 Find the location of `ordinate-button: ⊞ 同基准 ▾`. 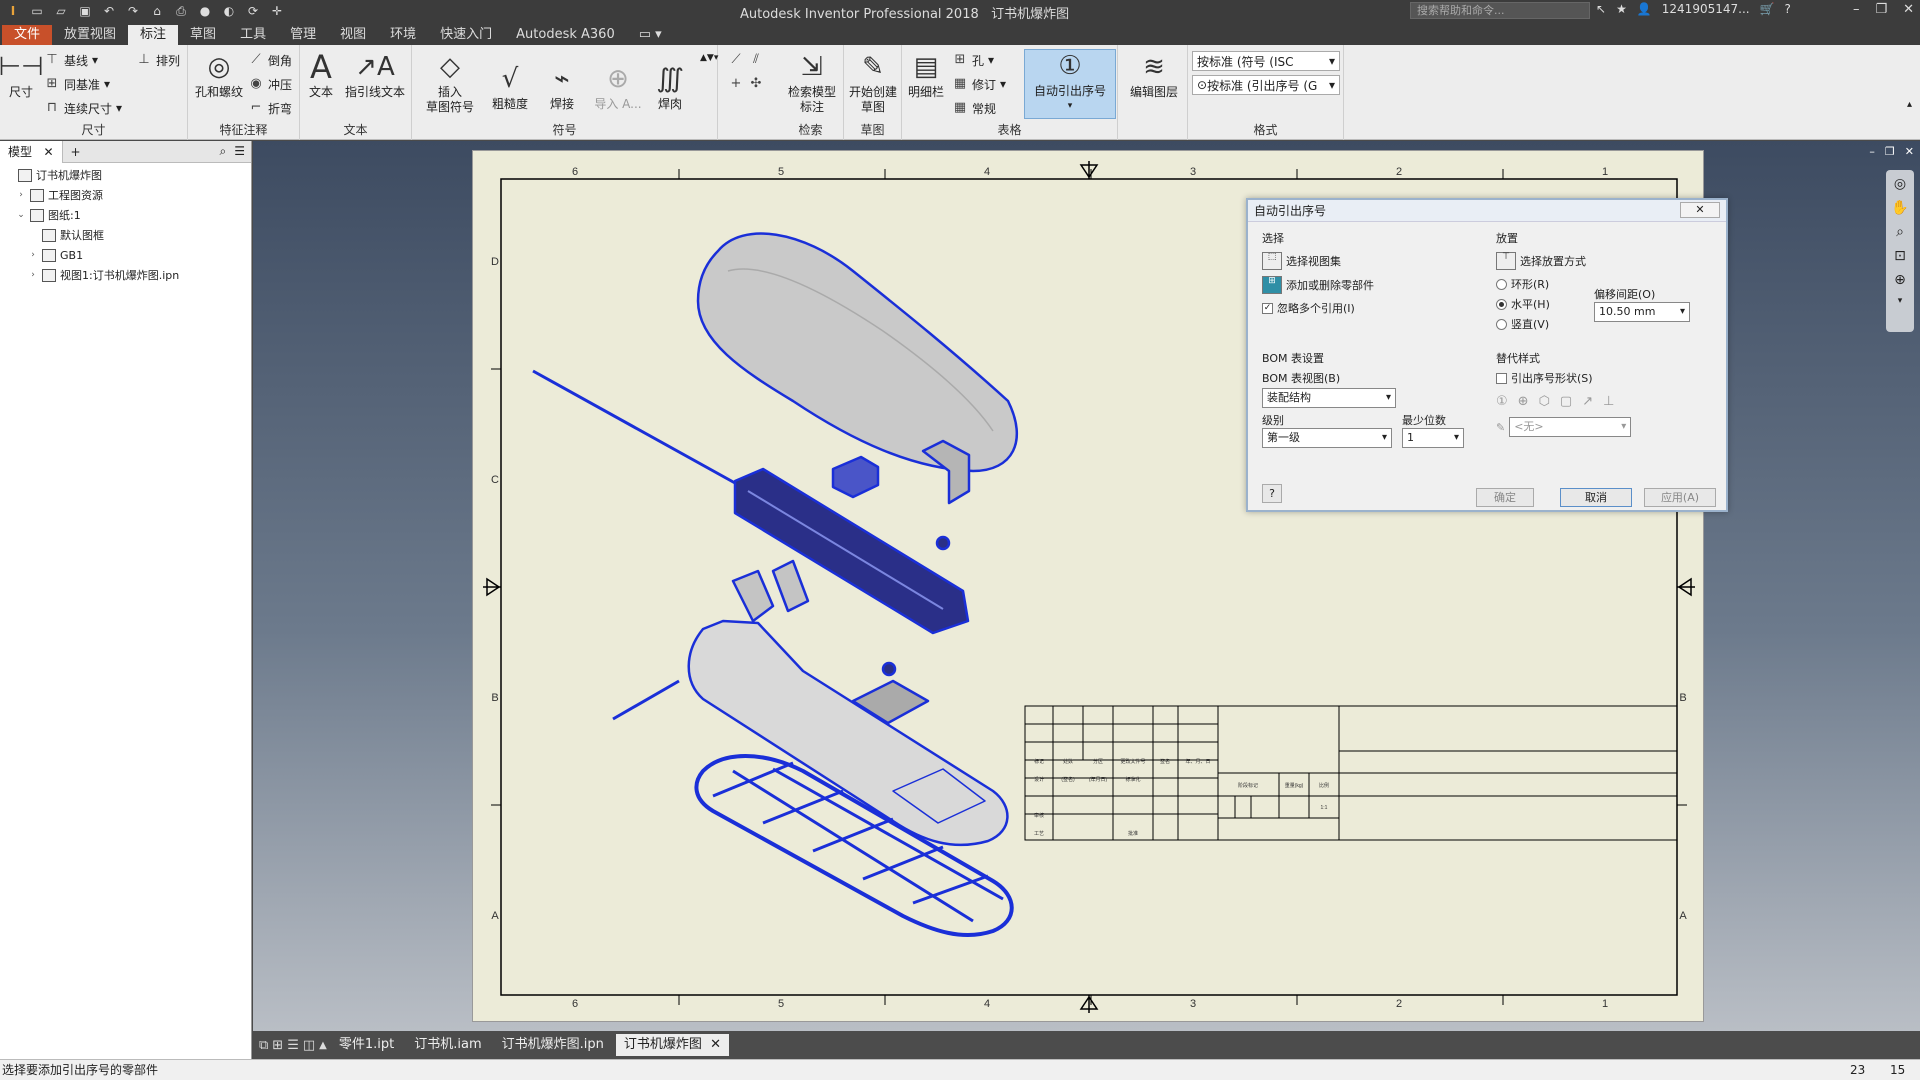

ordinate-button: ⊞ 同基准 ▾ is located at coordinates (77, 84).